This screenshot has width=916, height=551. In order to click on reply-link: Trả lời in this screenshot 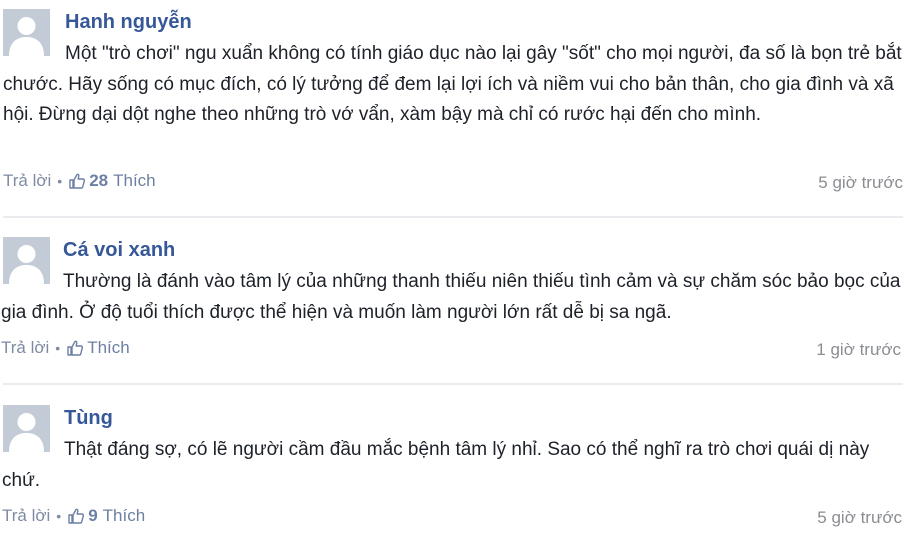, I will do `click(26, 516)`.